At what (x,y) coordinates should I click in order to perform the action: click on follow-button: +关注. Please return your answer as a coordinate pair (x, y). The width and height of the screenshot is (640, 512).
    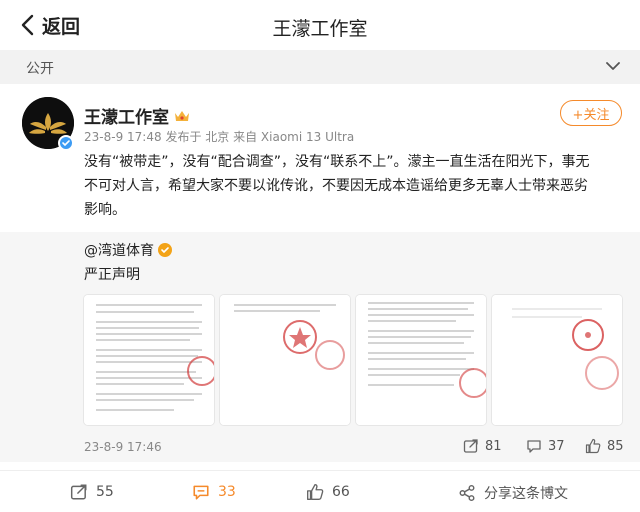
    Looking at the image, I should click on (591, 113).